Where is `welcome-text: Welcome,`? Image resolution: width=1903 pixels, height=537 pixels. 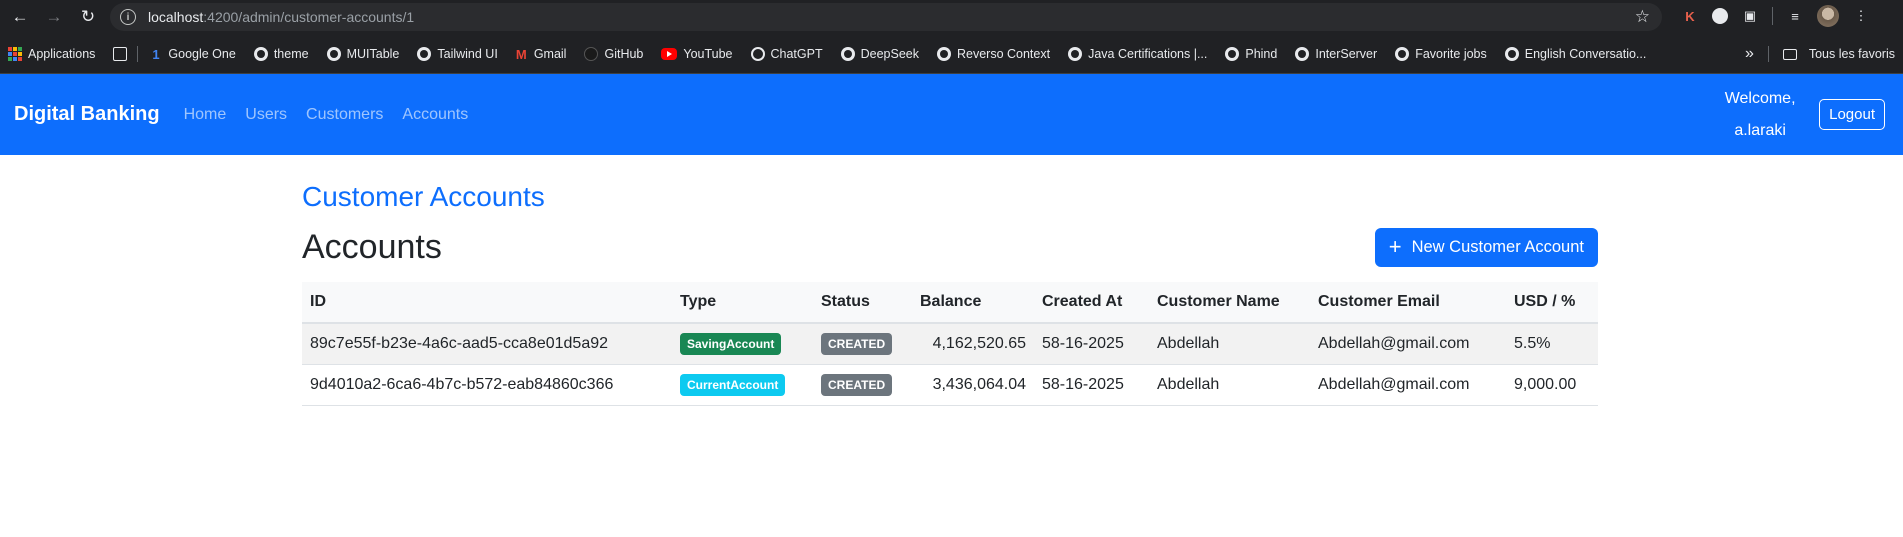
welcome-text: Welcome, is located at coordinates (1760, 98).